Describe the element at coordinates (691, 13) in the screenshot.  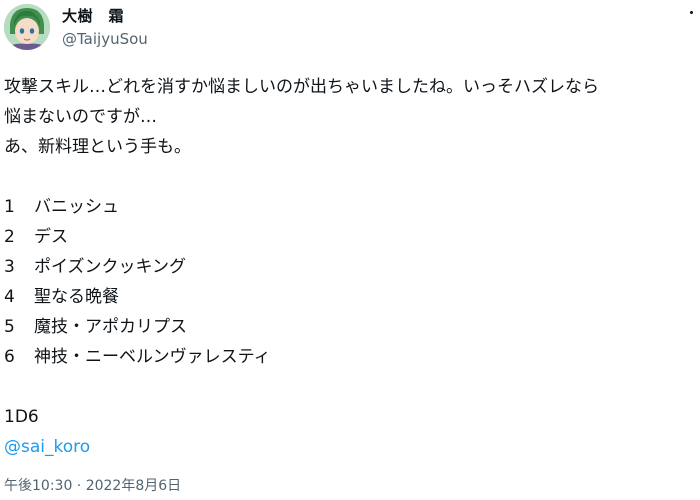
I see `more-dots-icon` at that location.